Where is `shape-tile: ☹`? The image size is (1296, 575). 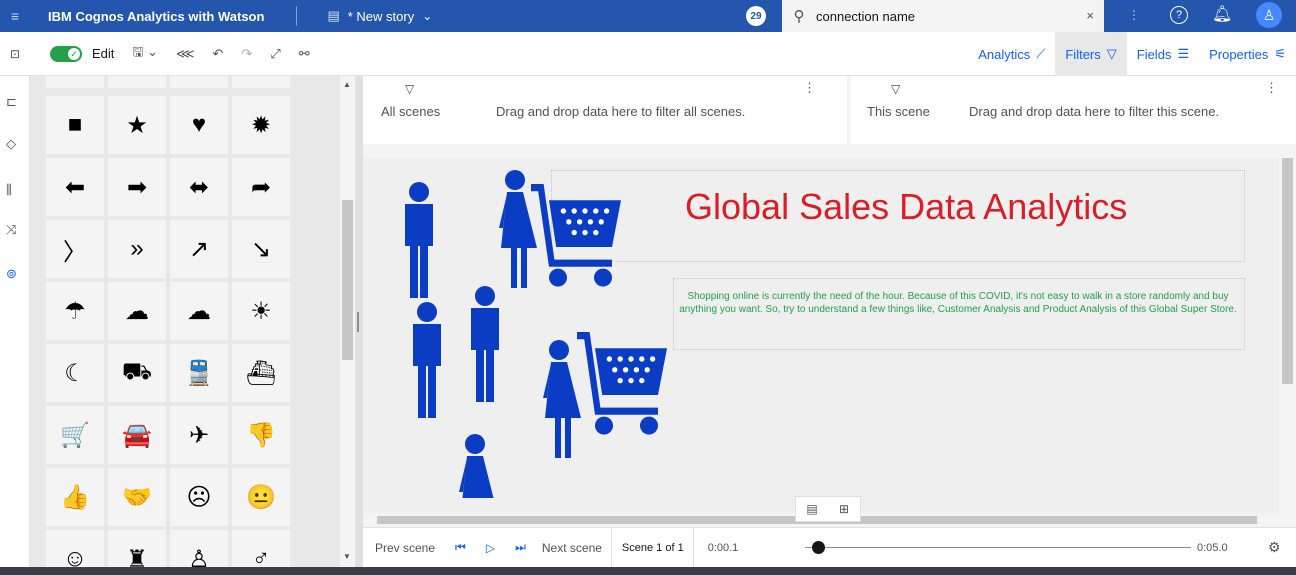
shape-tile: ☹ is located at coordinates (199, 497).